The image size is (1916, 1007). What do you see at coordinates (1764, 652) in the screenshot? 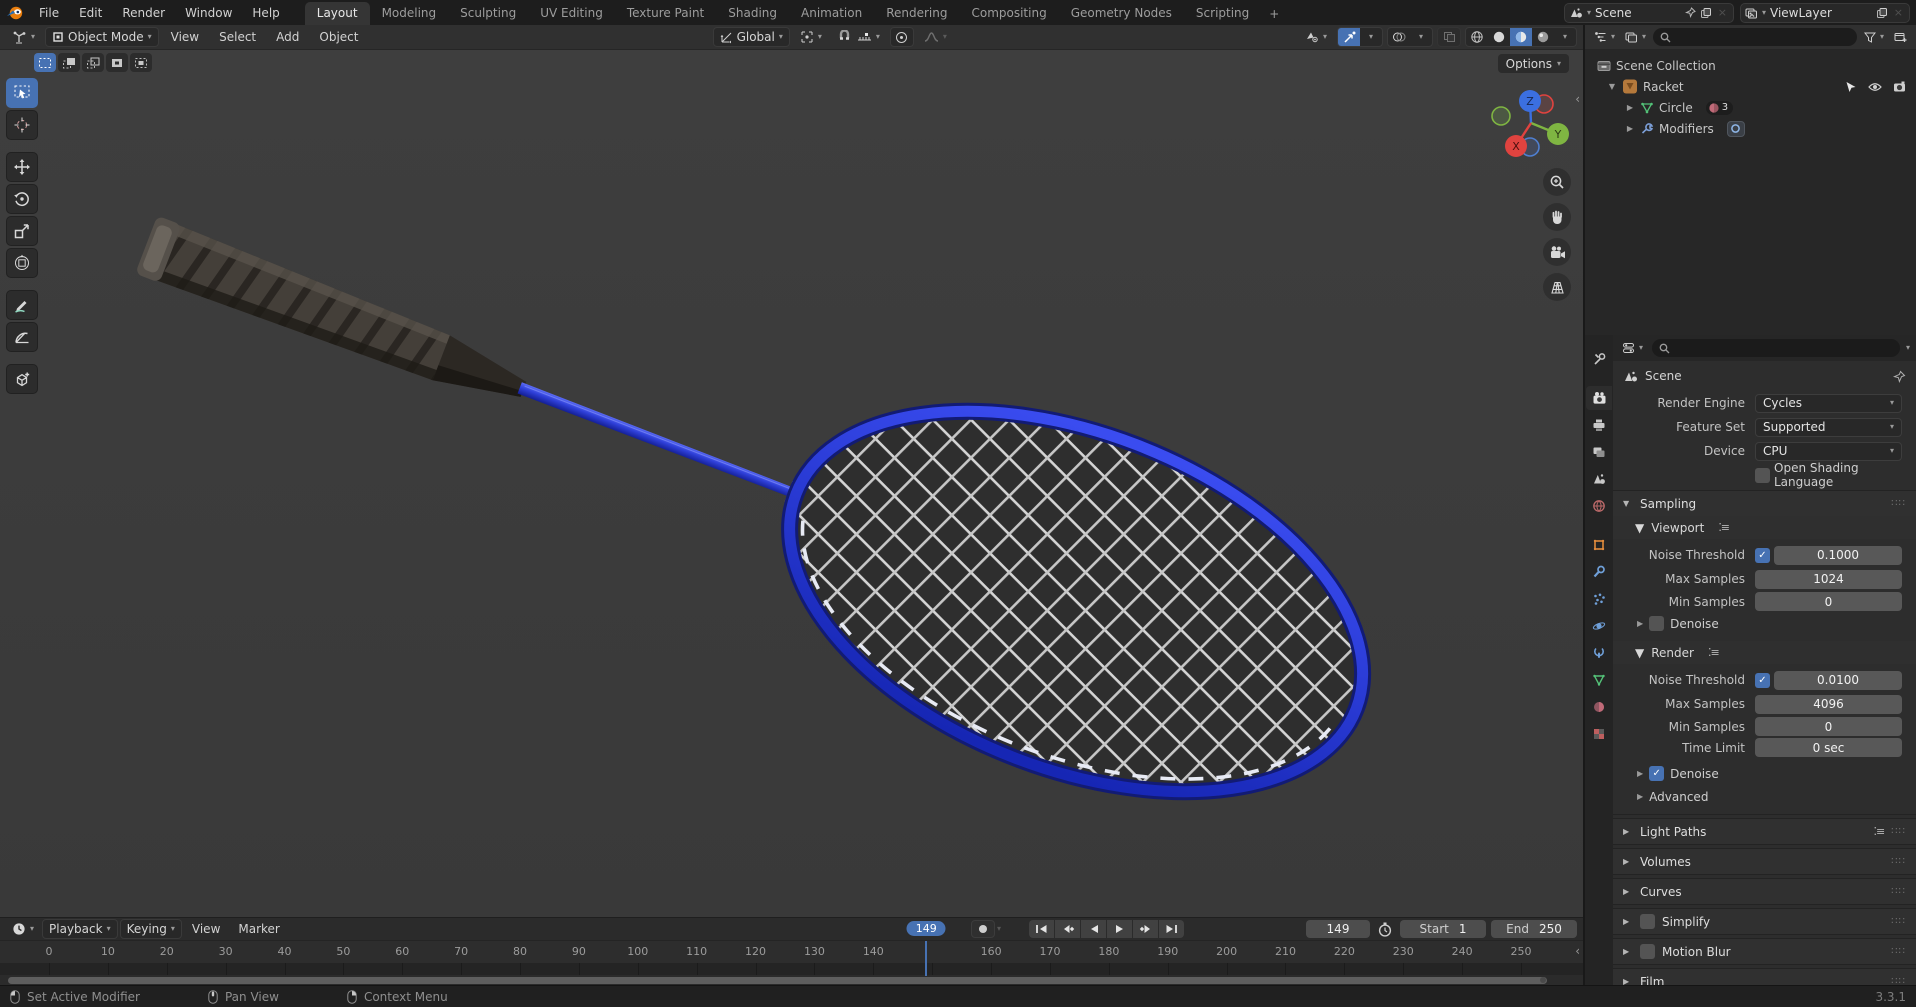
I see `sampling-render-header: ▼ Render ⁚≡` at bounding box center [1764, 652].